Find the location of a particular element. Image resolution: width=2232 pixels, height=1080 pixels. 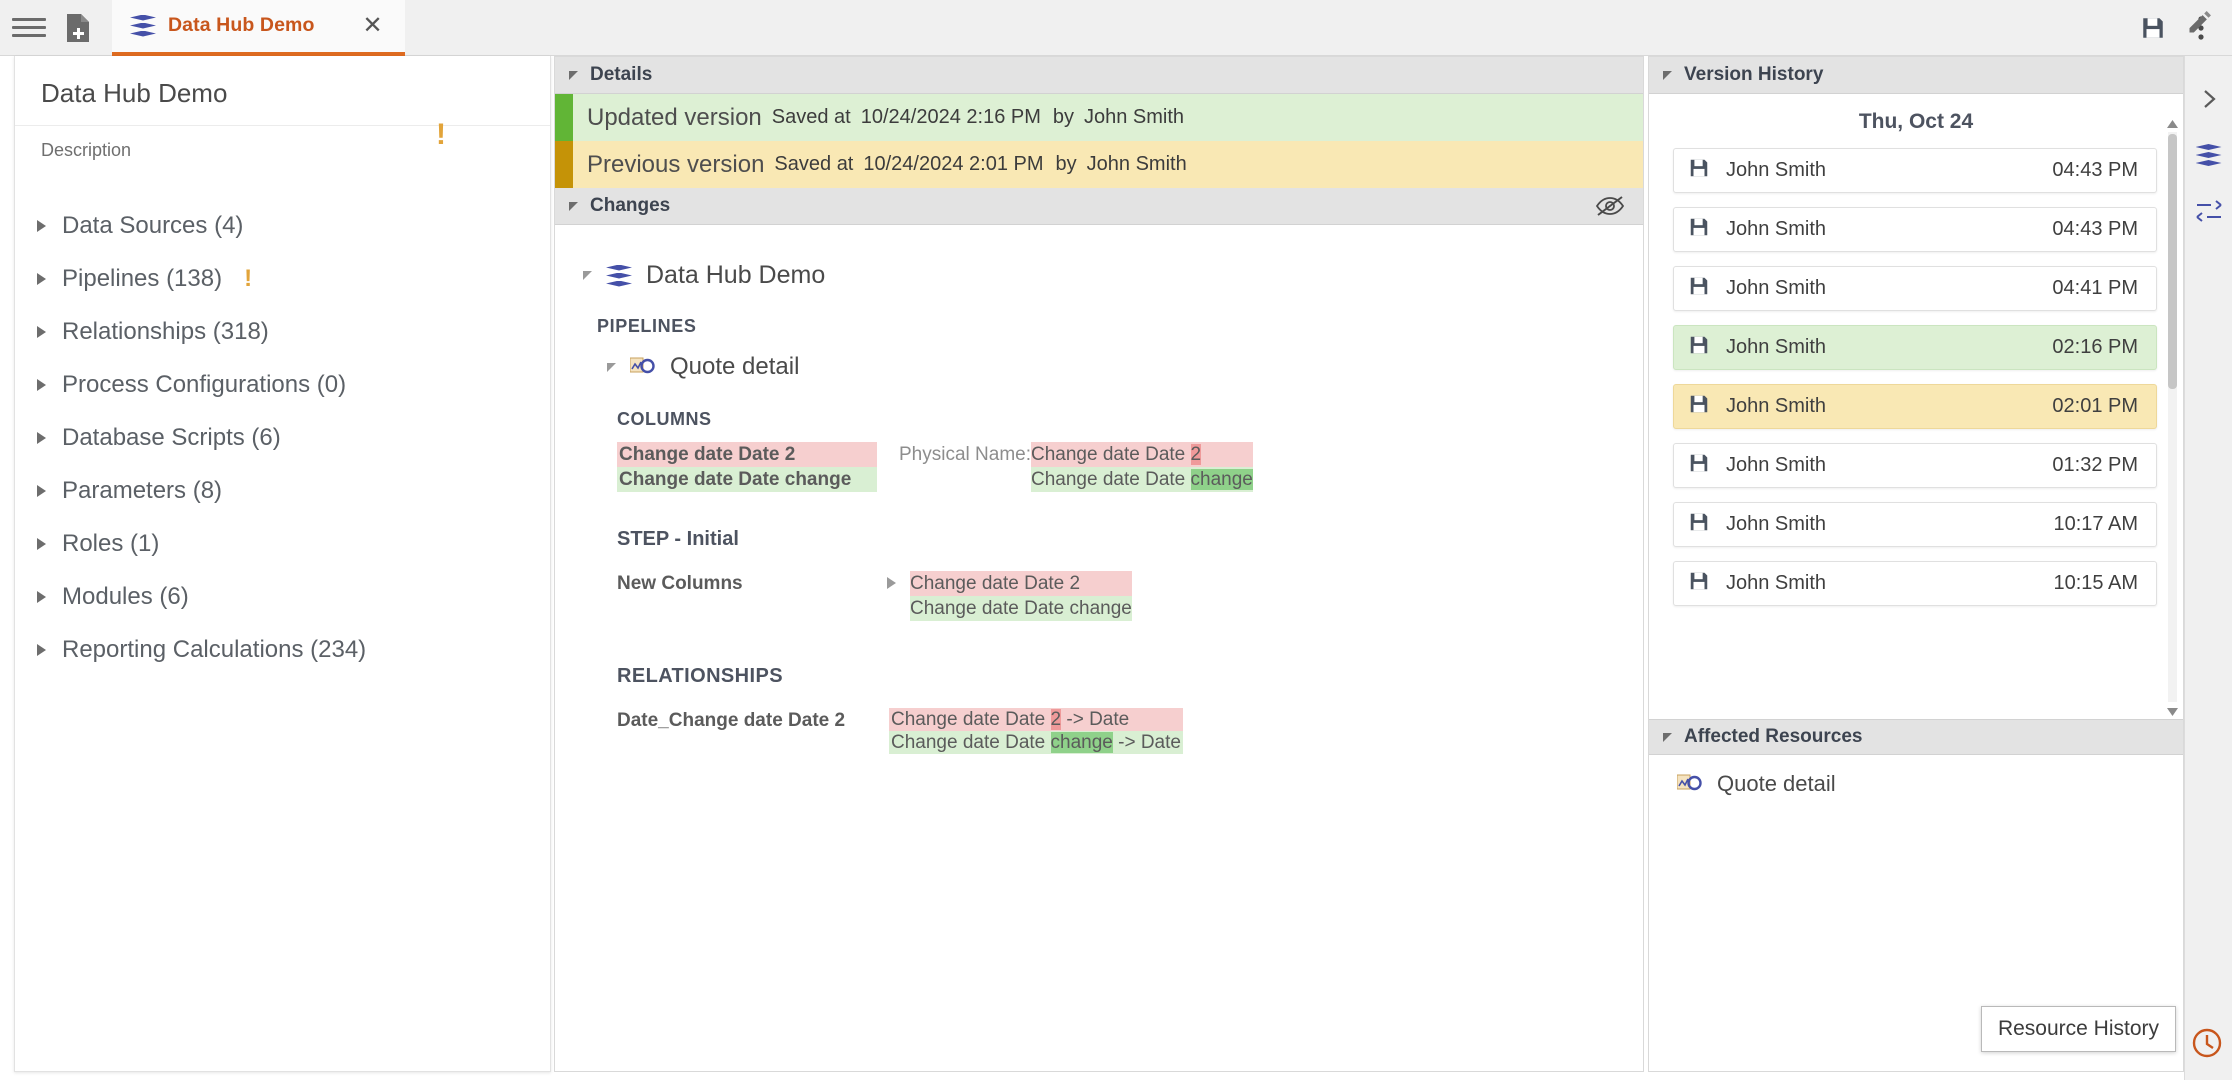

sidebar-item-label: Parameters (8) is located at coordinates (142, 490).